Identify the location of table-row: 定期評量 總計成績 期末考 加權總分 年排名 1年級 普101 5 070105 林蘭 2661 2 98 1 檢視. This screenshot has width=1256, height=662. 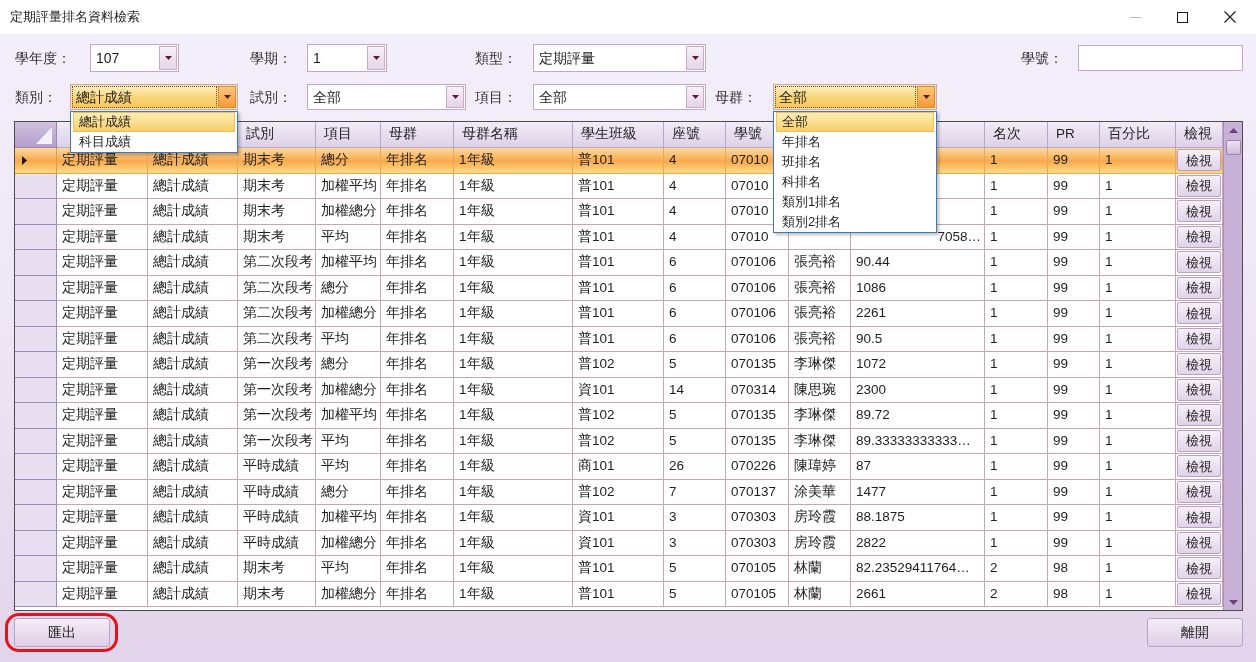
(619, 594).